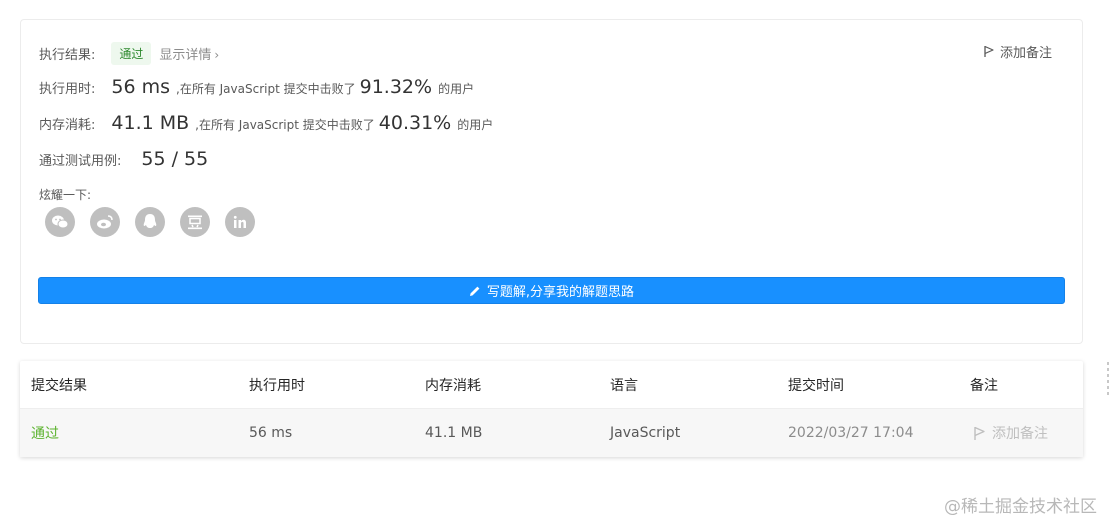 This screenshot has width=1113, height=531. What do you see at coordinates (415, 123) in the screenshot?
I see `memory-percentile: 40.31%` at bounding box center [415, 123].